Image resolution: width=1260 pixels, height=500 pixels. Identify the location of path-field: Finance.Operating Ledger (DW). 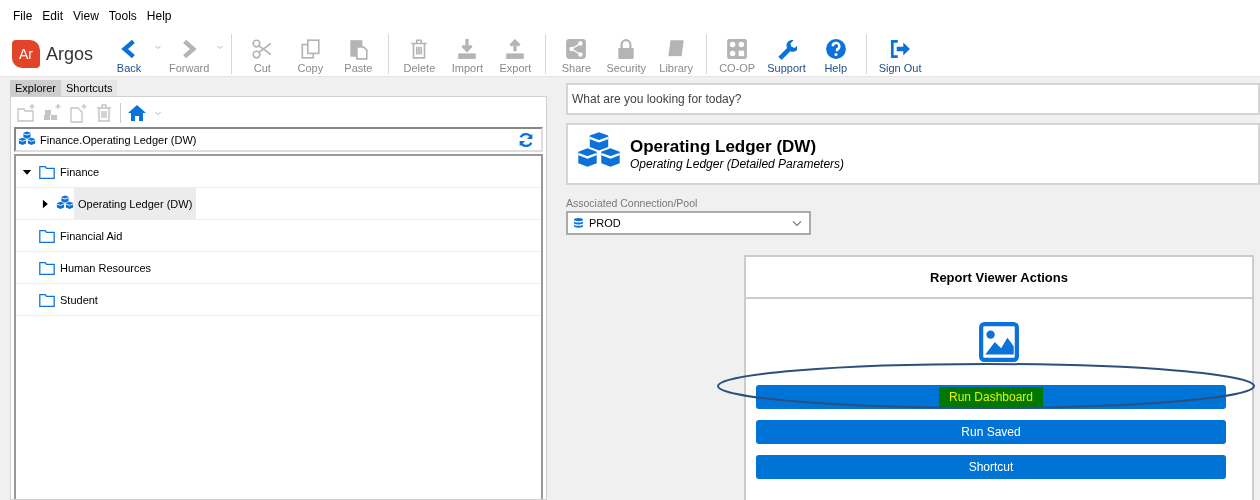
(278, 139).